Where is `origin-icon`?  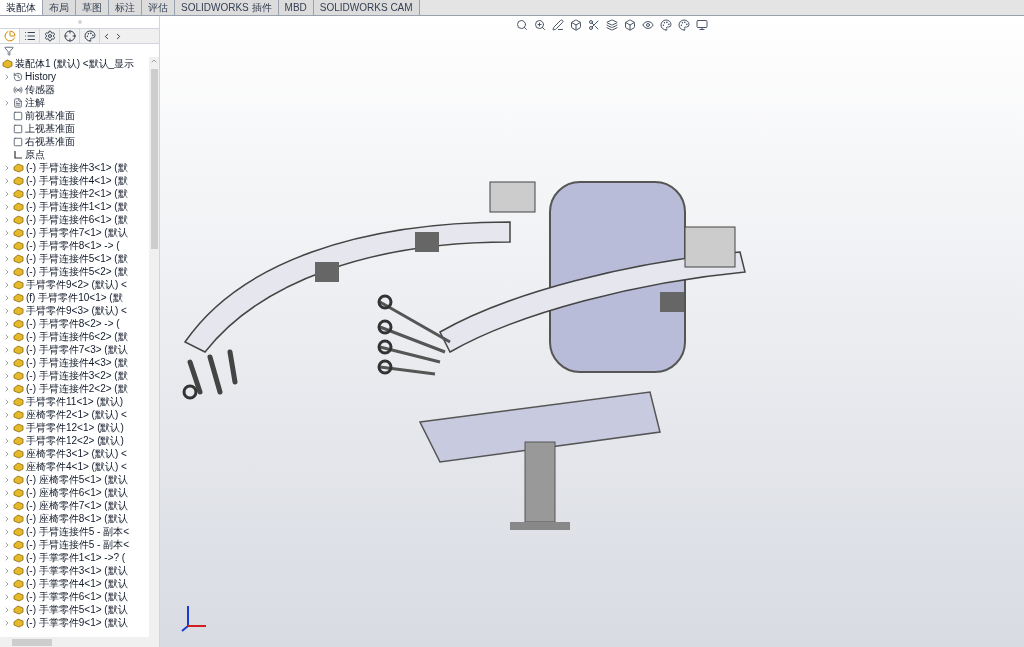
origin-icon is located at coordinates (18, 154).